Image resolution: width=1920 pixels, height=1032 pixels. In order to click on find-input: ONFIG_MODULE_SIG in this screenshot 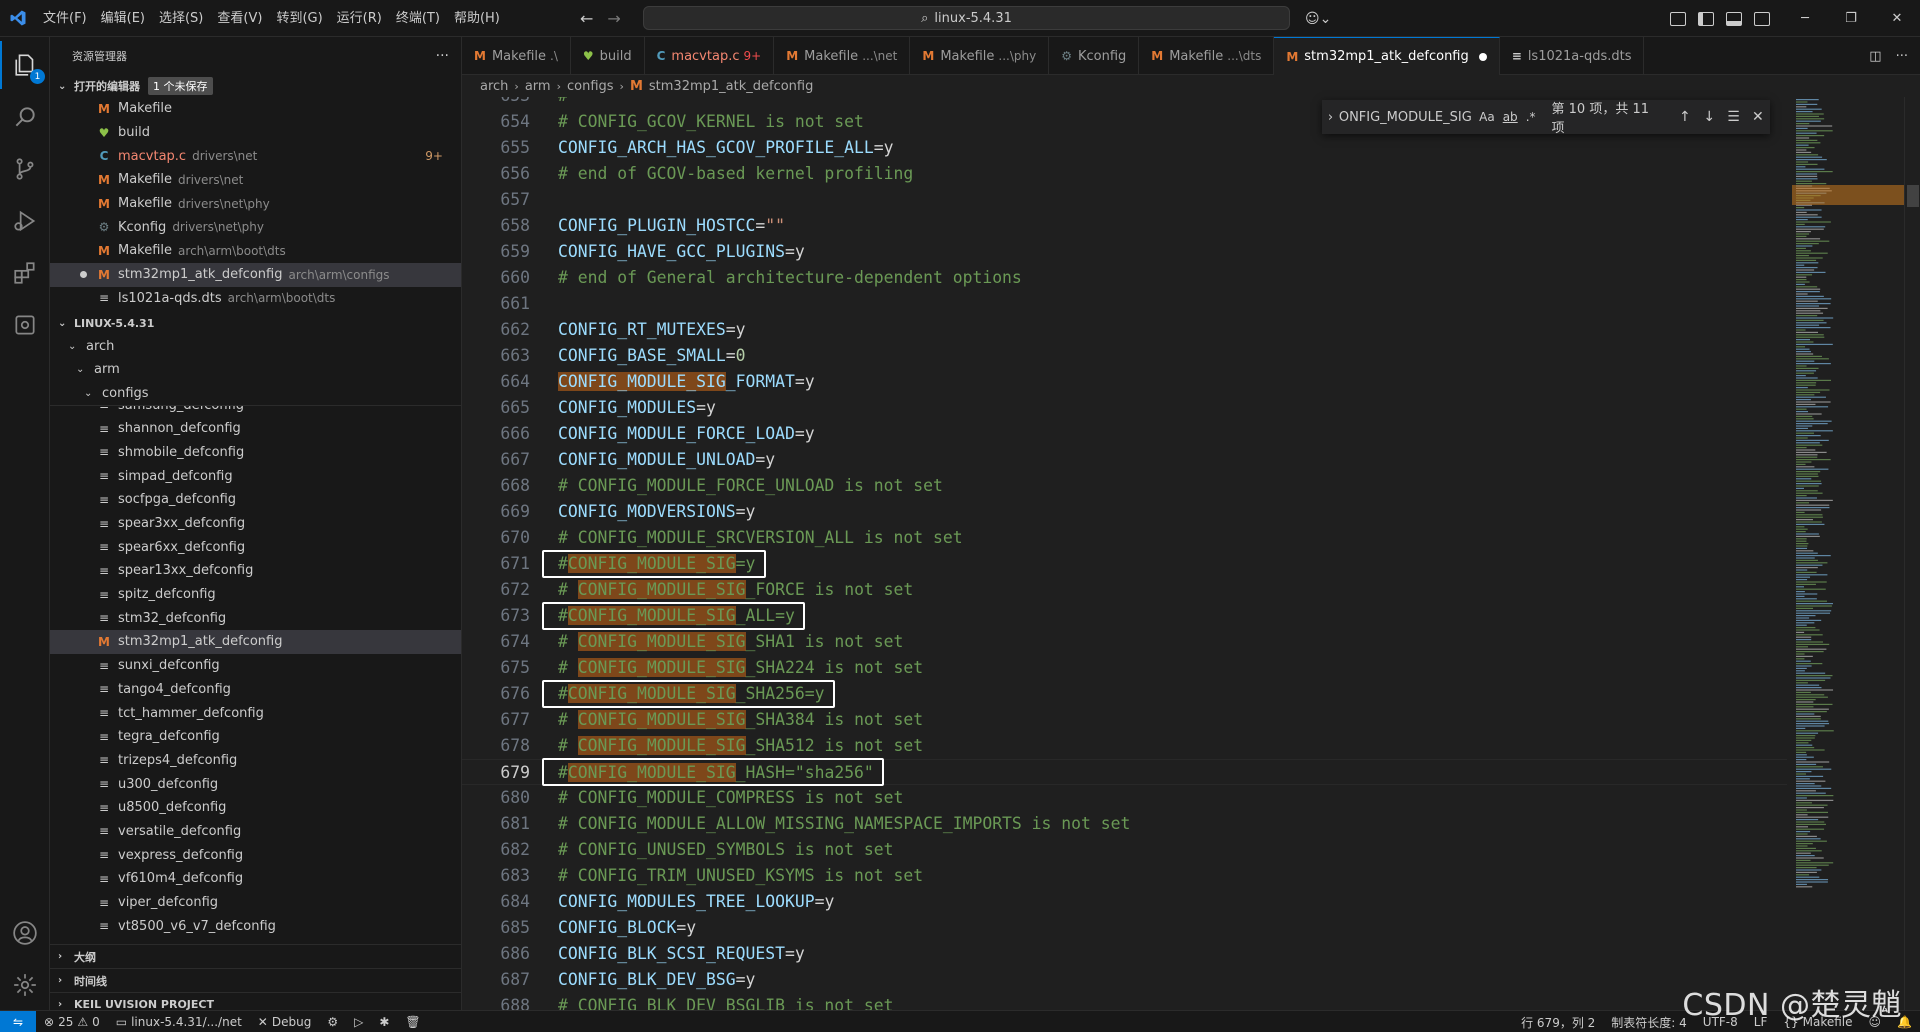, I will do `click(1409, 117)`.